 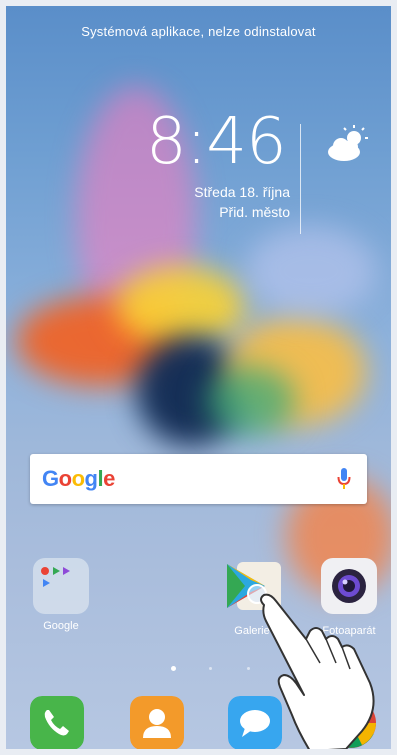 I want to click on contacts-icon, so click(x=157, y=722).